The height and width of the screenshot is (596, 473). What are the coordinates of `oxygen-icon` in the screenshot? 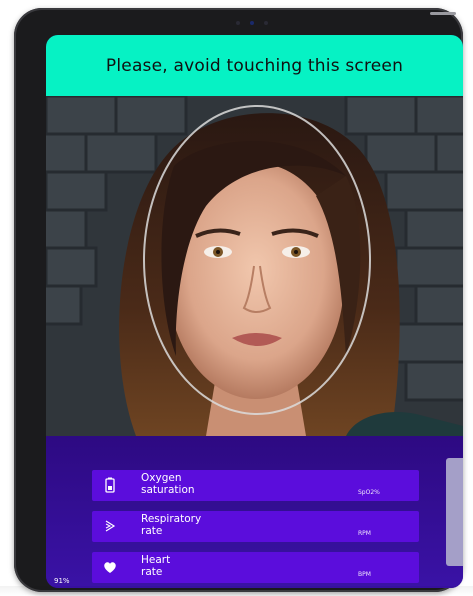 It's located at (110, 485).